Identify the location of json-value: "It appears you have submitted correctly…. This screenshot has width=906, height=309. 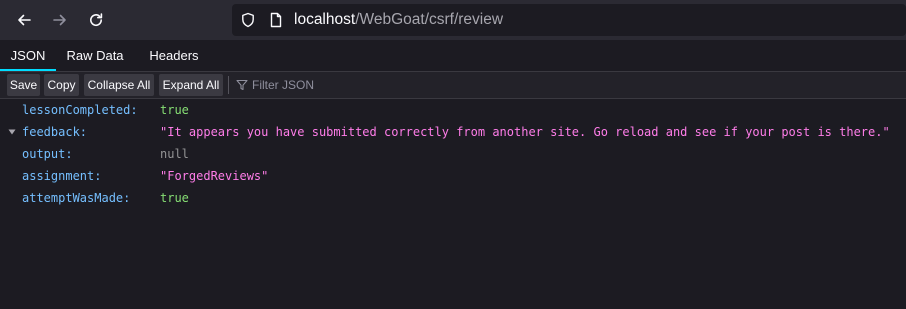
(525, 132).